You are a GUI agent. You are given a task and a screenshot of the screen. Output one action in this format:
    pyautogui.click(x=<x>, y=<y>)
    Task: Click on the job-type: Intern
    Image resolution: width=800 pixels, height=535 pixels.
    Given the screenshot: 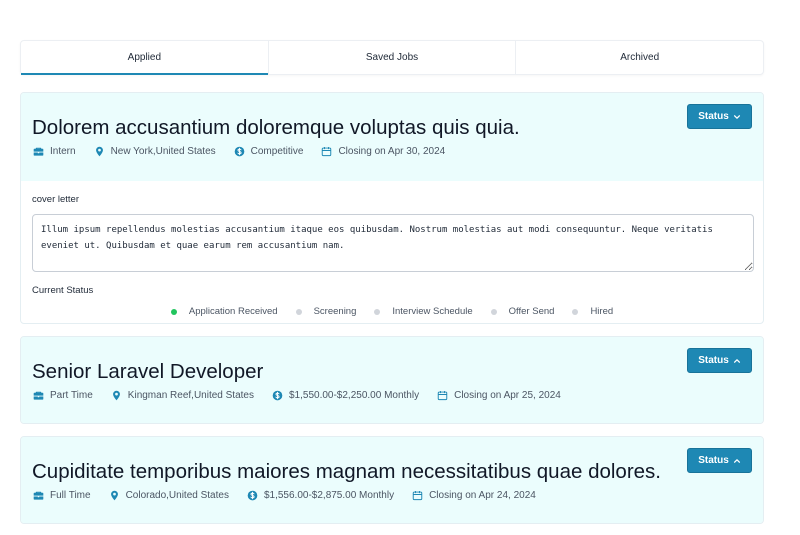 What is the action you would take?
    pyautogui.click(x=54, y=151)
    